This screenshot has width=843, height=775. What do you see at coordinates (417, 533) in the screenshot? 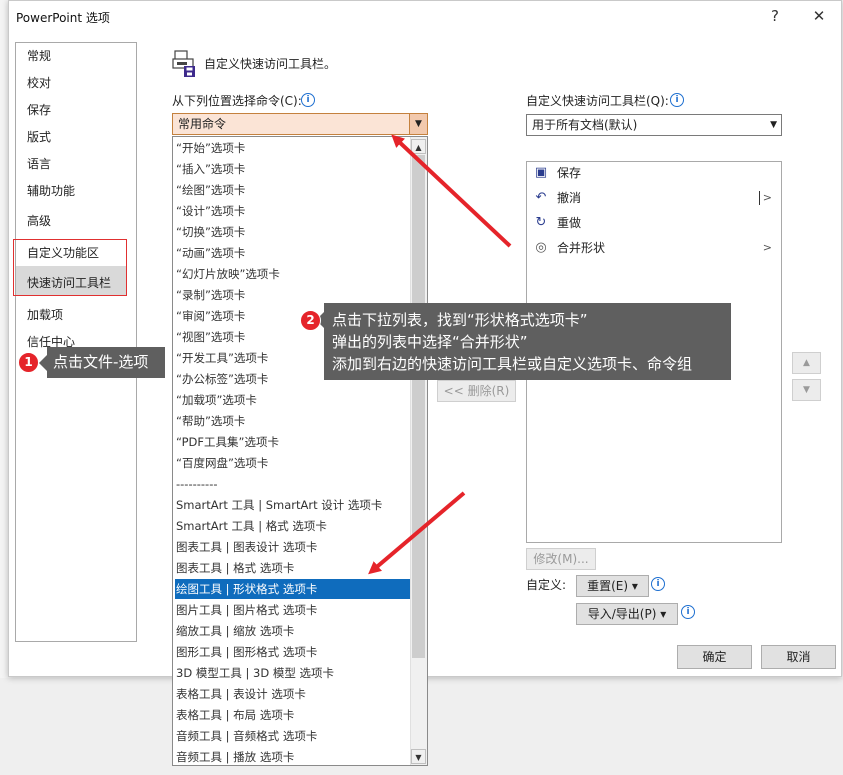
I see `arrow-to-shape-format` at bounding box center [417, 533].